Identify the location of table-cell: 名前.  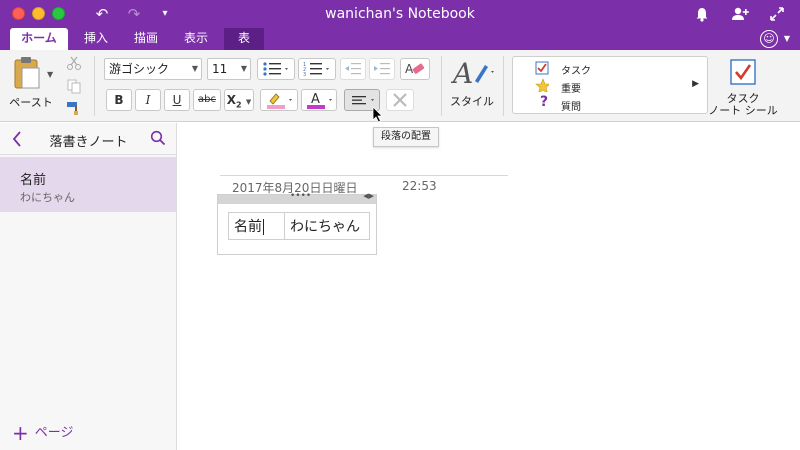
(256, 226).